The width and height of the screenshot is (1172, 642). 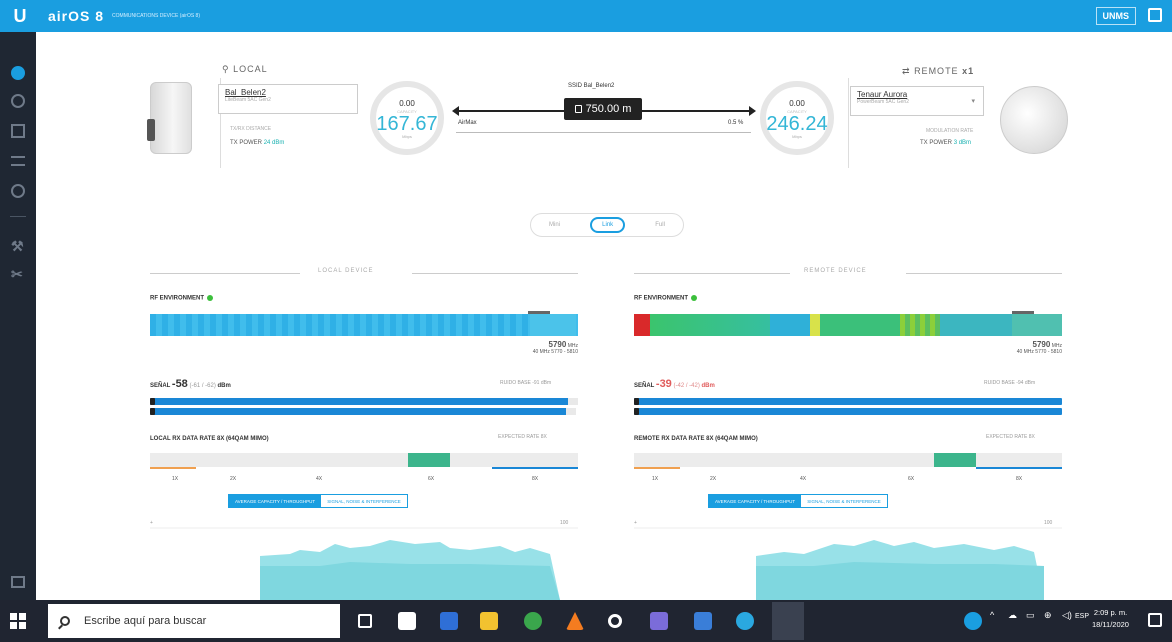 What do you see at coordinates (274, 143) in the screenshot?
I see `local-txpower-value: 24 dBm` at bounding box center [274, 143].